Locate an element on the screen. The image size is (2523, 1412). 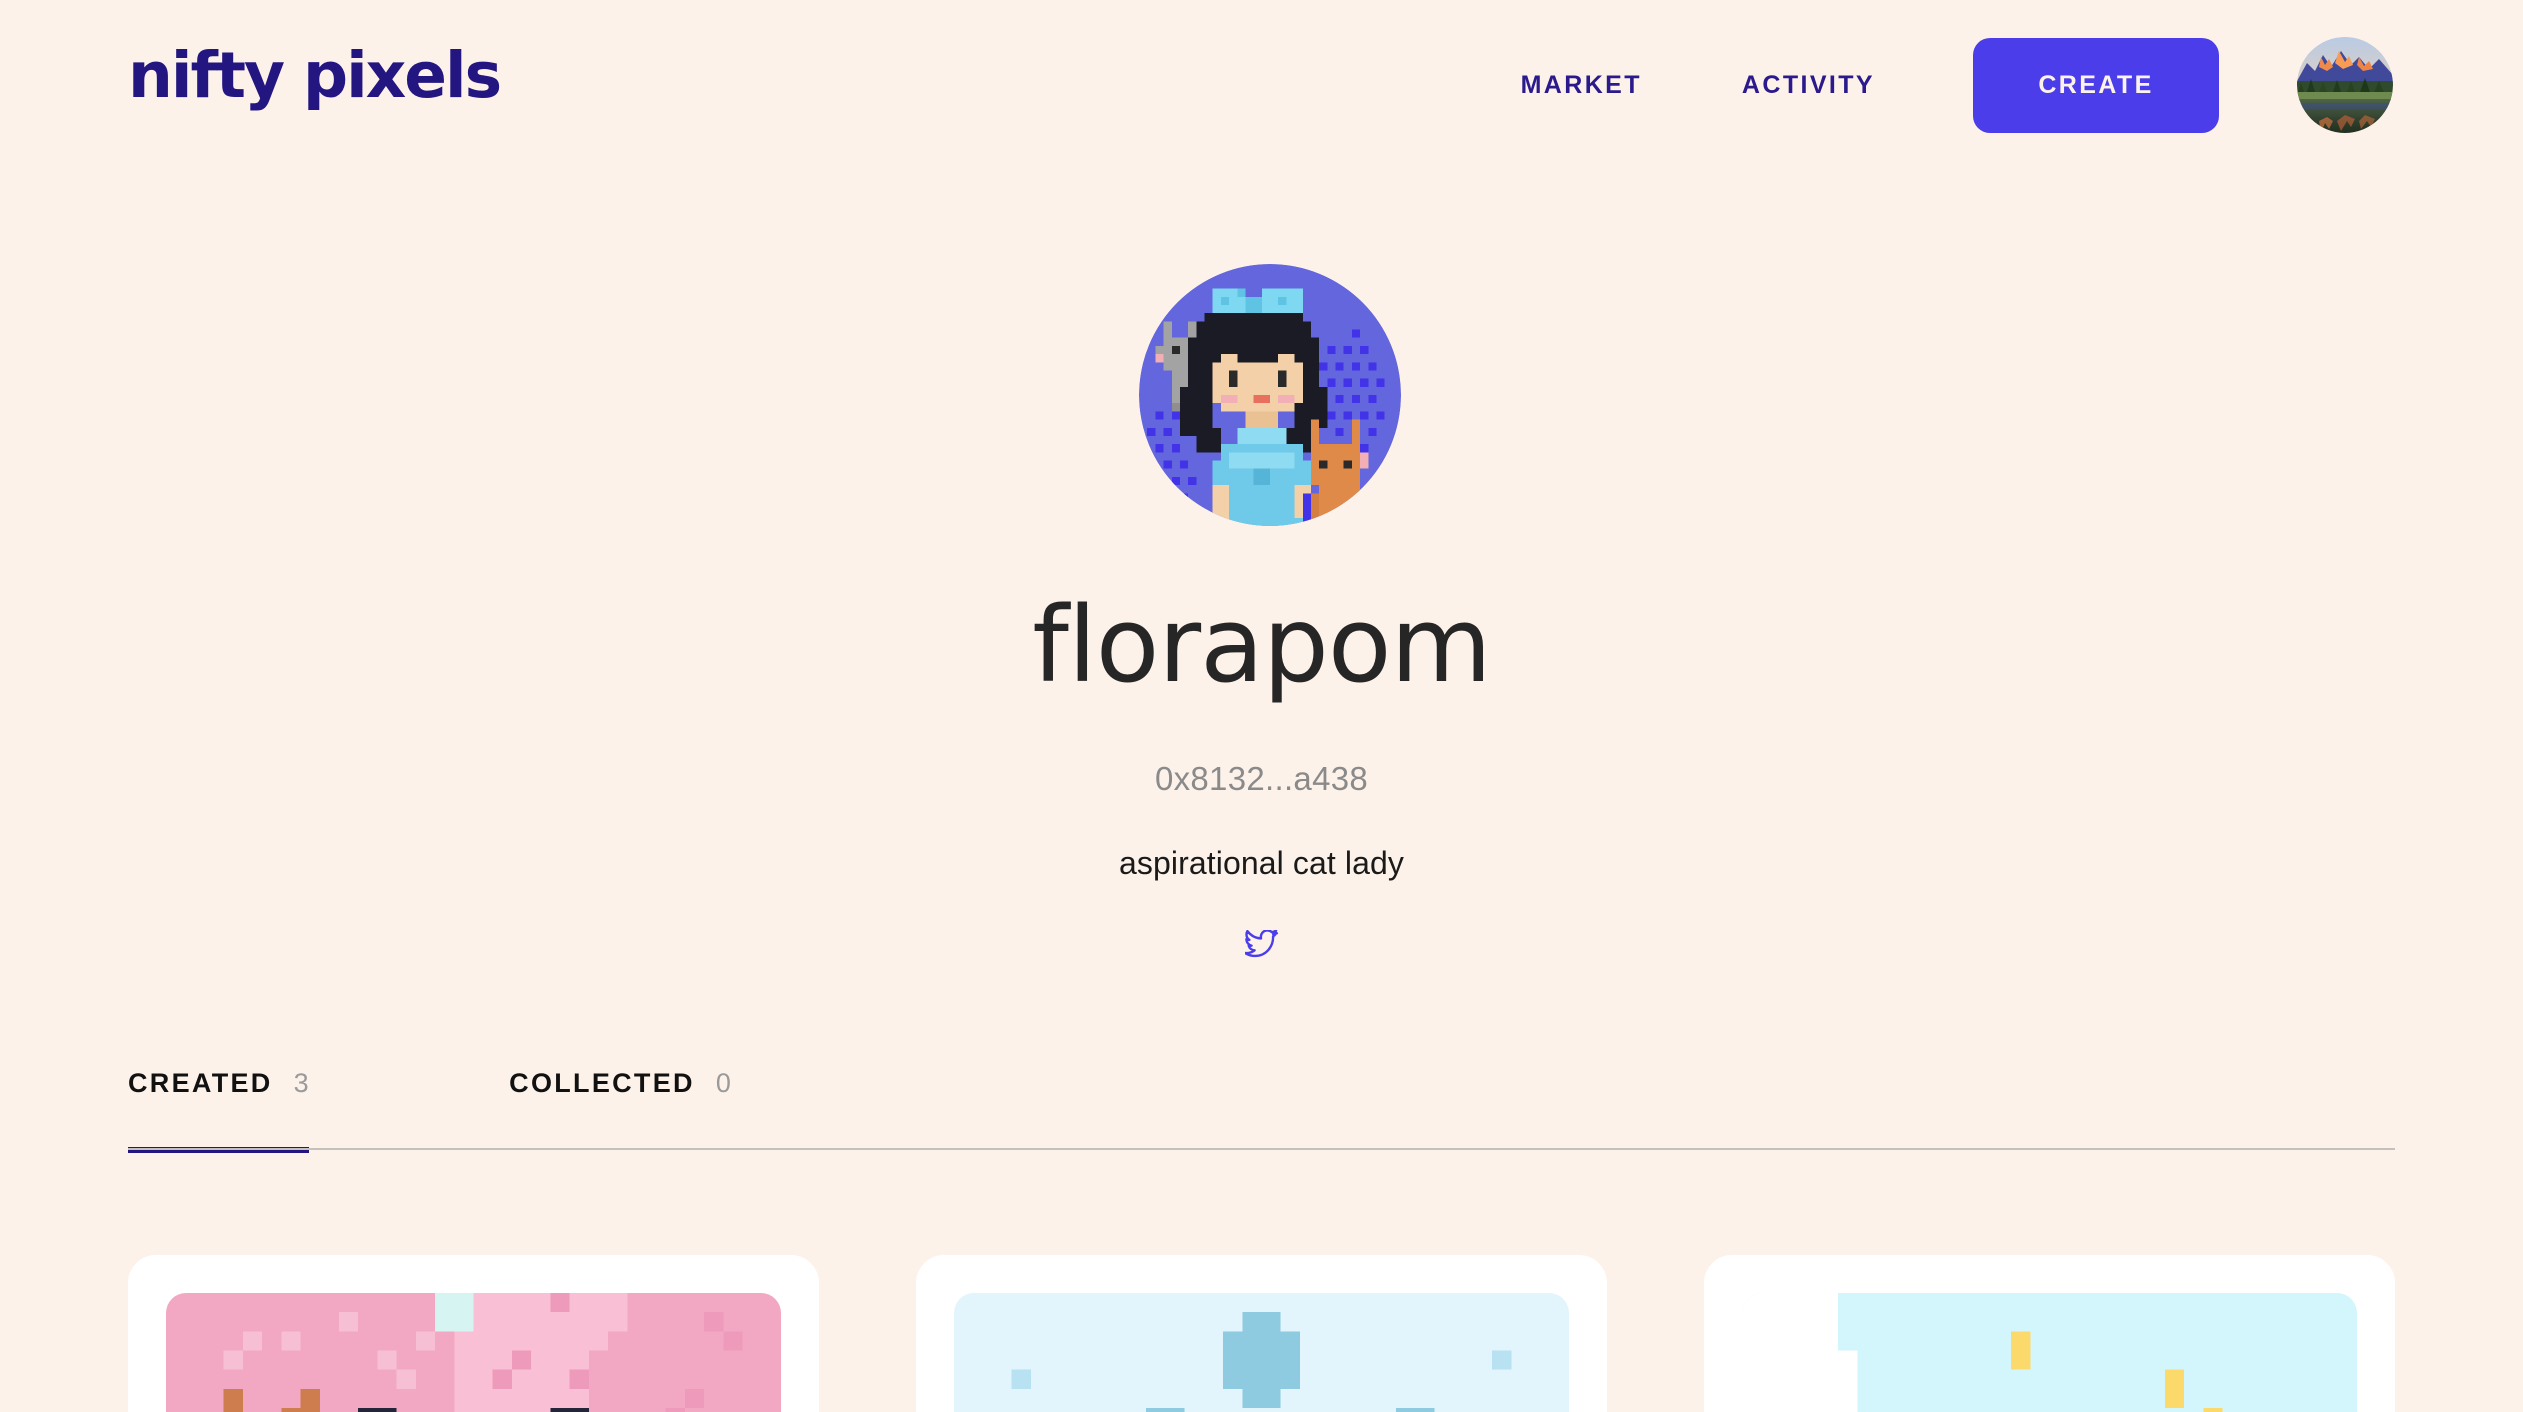
cyan-gold-pixel-scene is located at coordinates (2049, 1352).